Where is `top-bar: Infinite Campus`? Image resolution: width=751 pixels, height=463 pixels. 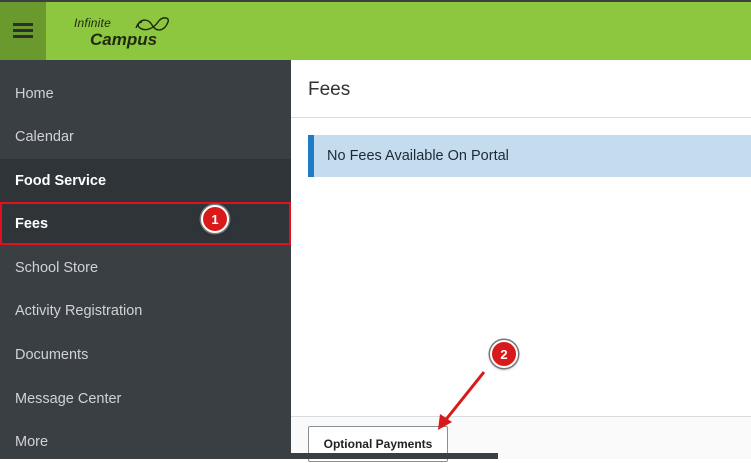 top-bar: Infinite Campus is located at coordinates (375, 30).